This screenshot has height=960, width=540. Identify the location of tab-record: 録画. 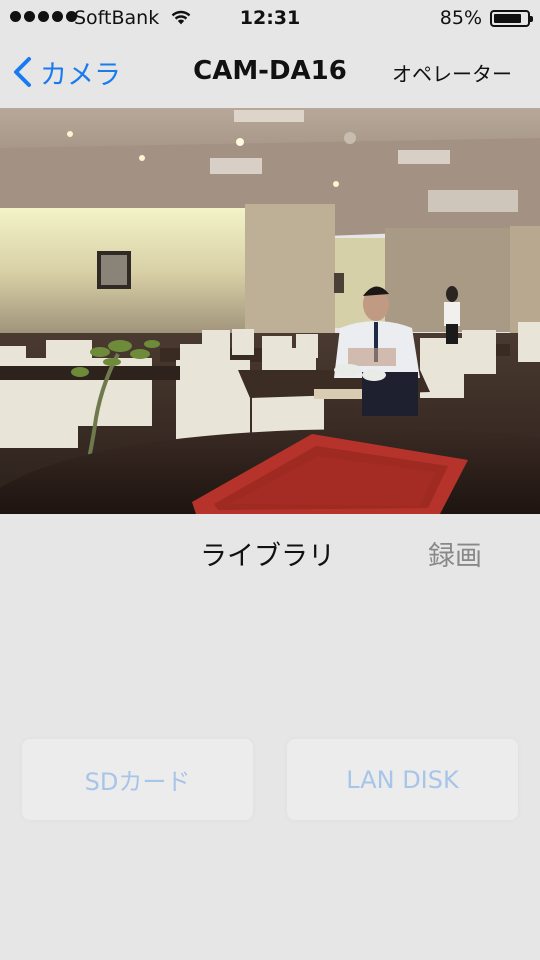
(455, 554).